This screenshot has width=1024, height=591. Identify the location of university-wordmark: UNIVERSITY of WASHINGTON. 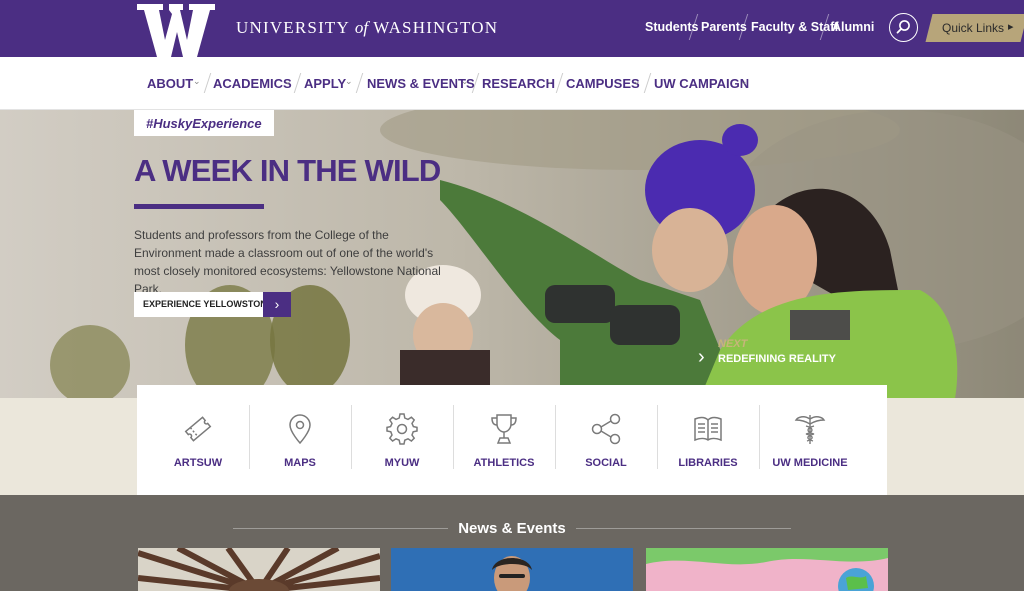
(367, 28).